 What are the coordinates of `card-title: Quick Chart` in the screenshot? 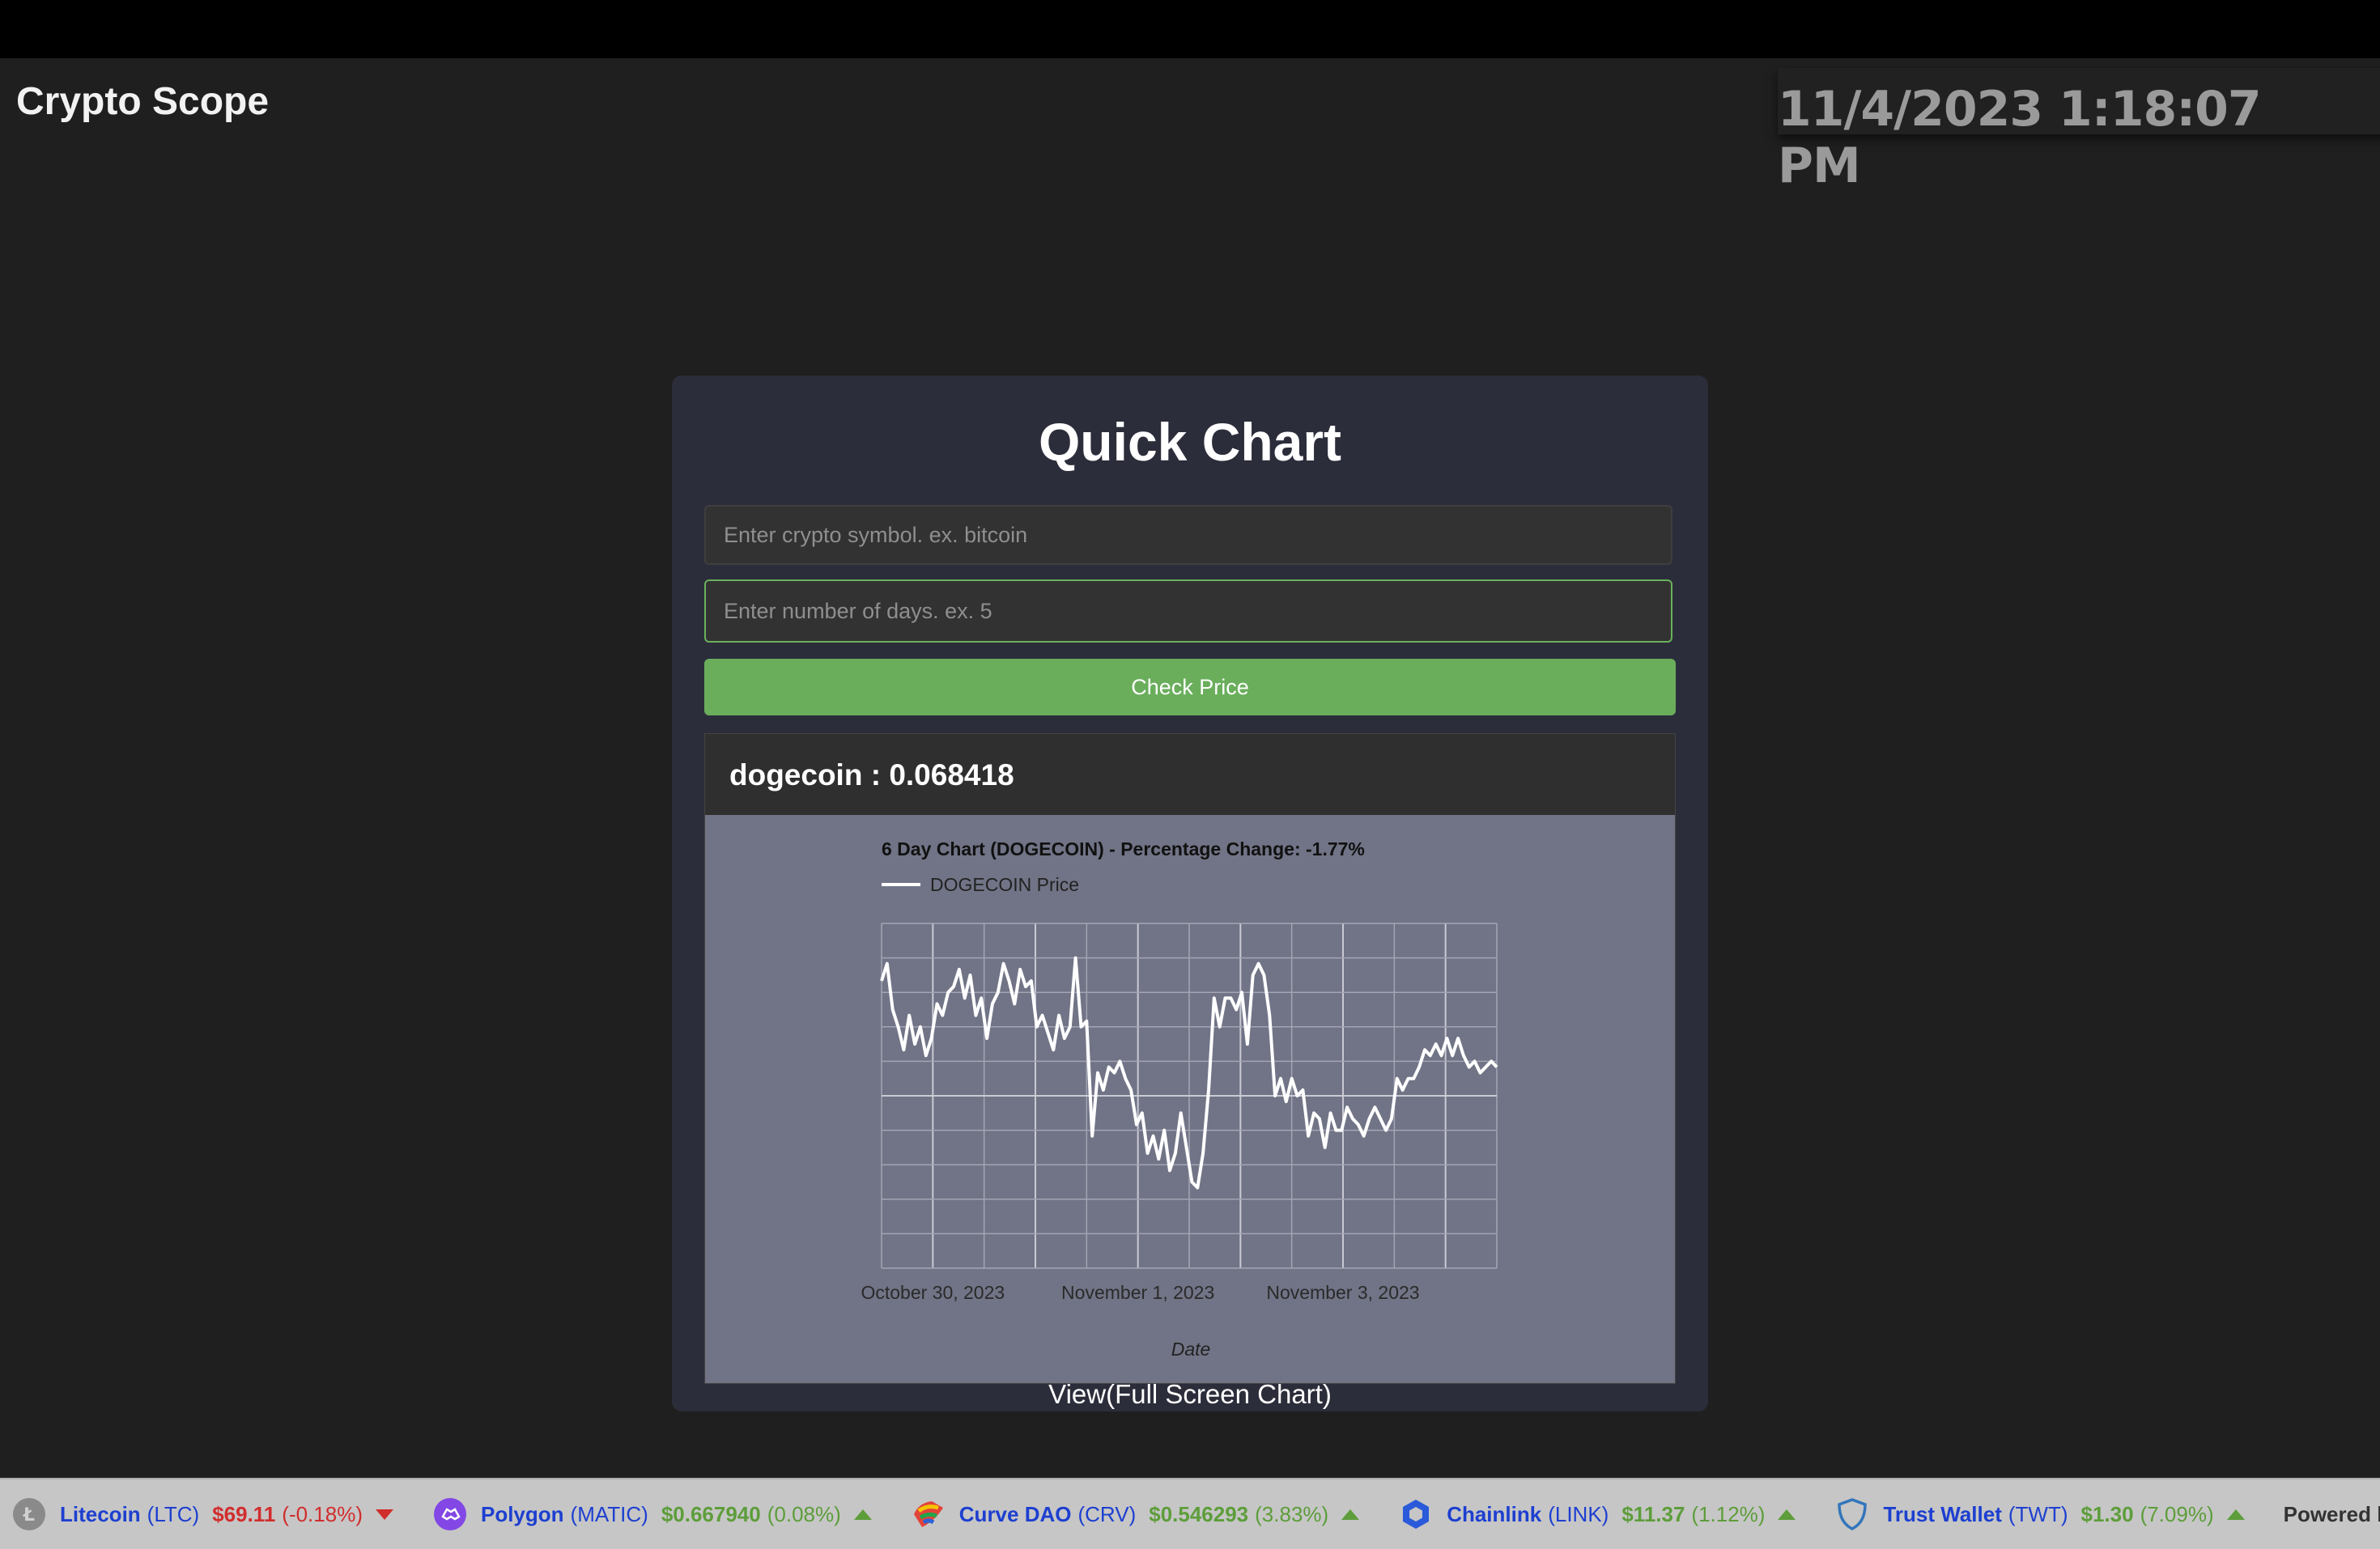 It's located at (1190, 442).